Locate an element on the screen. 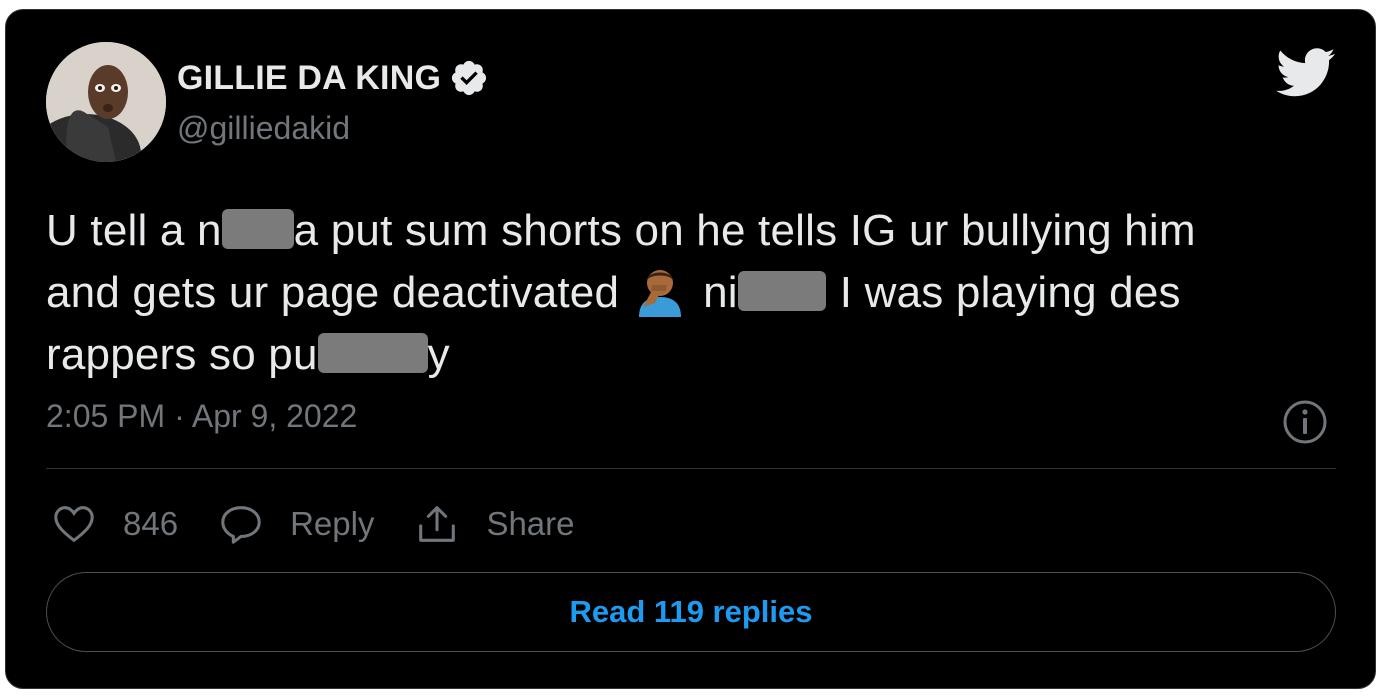  reply-button: Reply is located at coordinates (296, 524).